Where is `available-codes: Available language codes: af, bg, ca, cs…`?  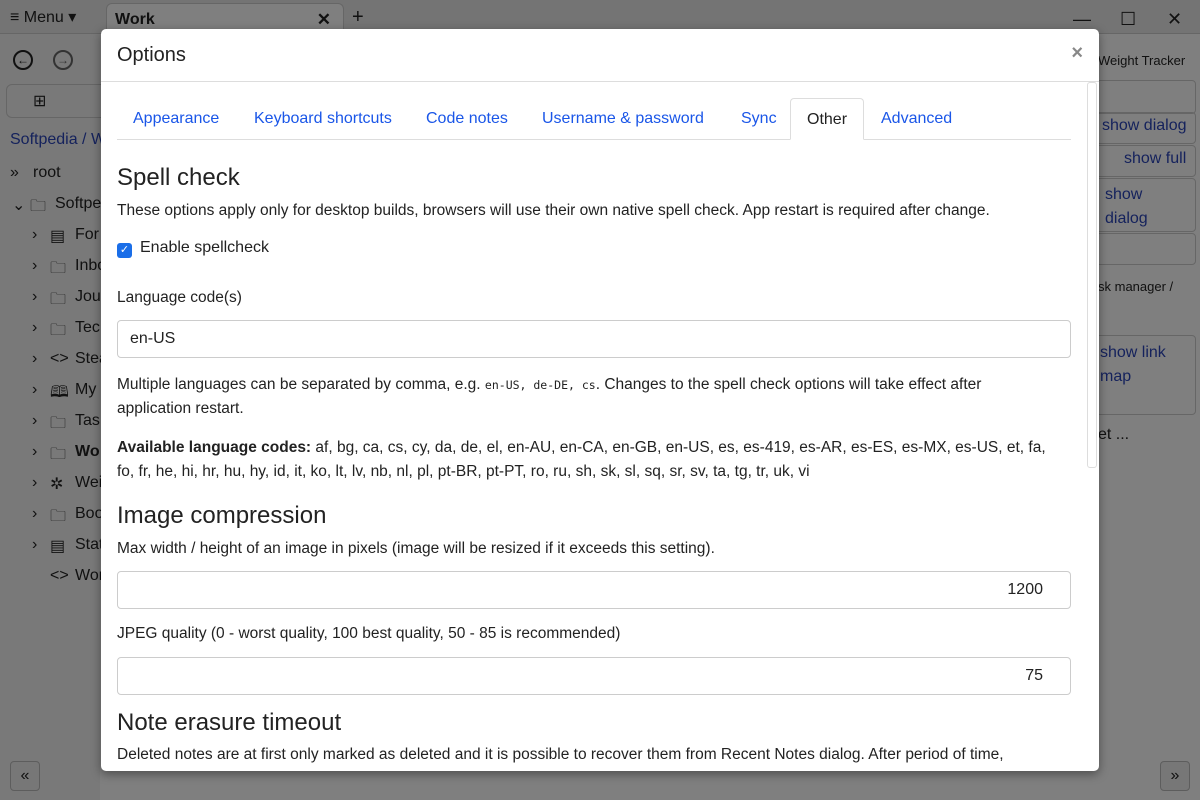
available-codes: Available language codes: af, bg, ca, cs… is located at coordinates (582, 460).